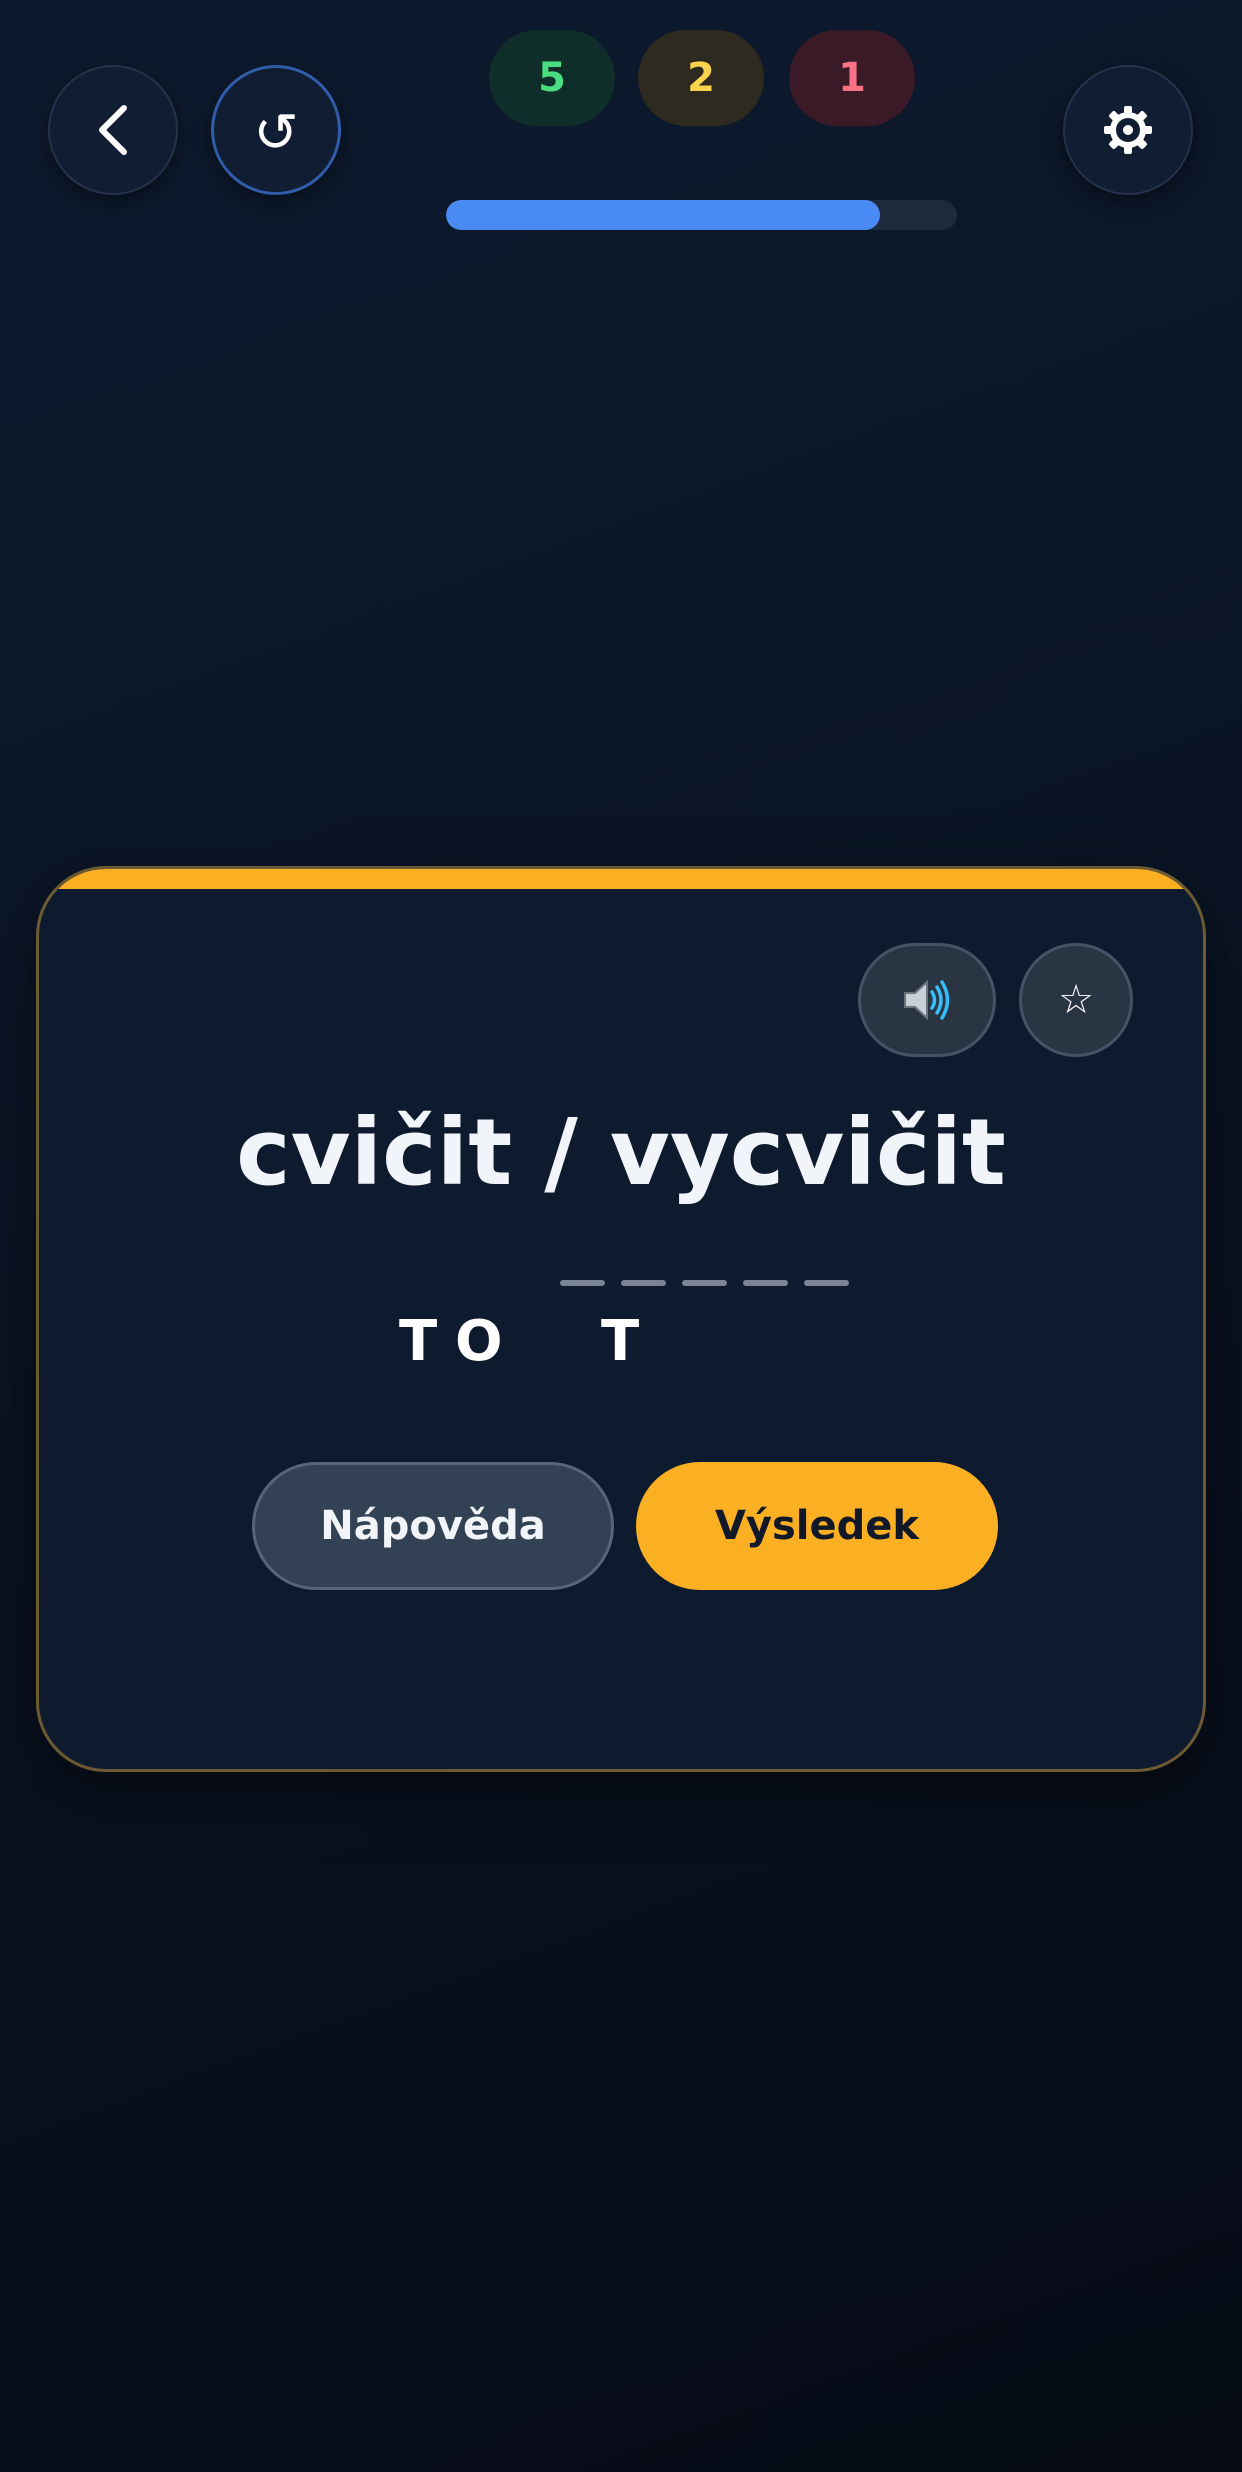 The height and width of the screenshot is (2472, 1242). I want to click on settings-button, so click(1128, 130).